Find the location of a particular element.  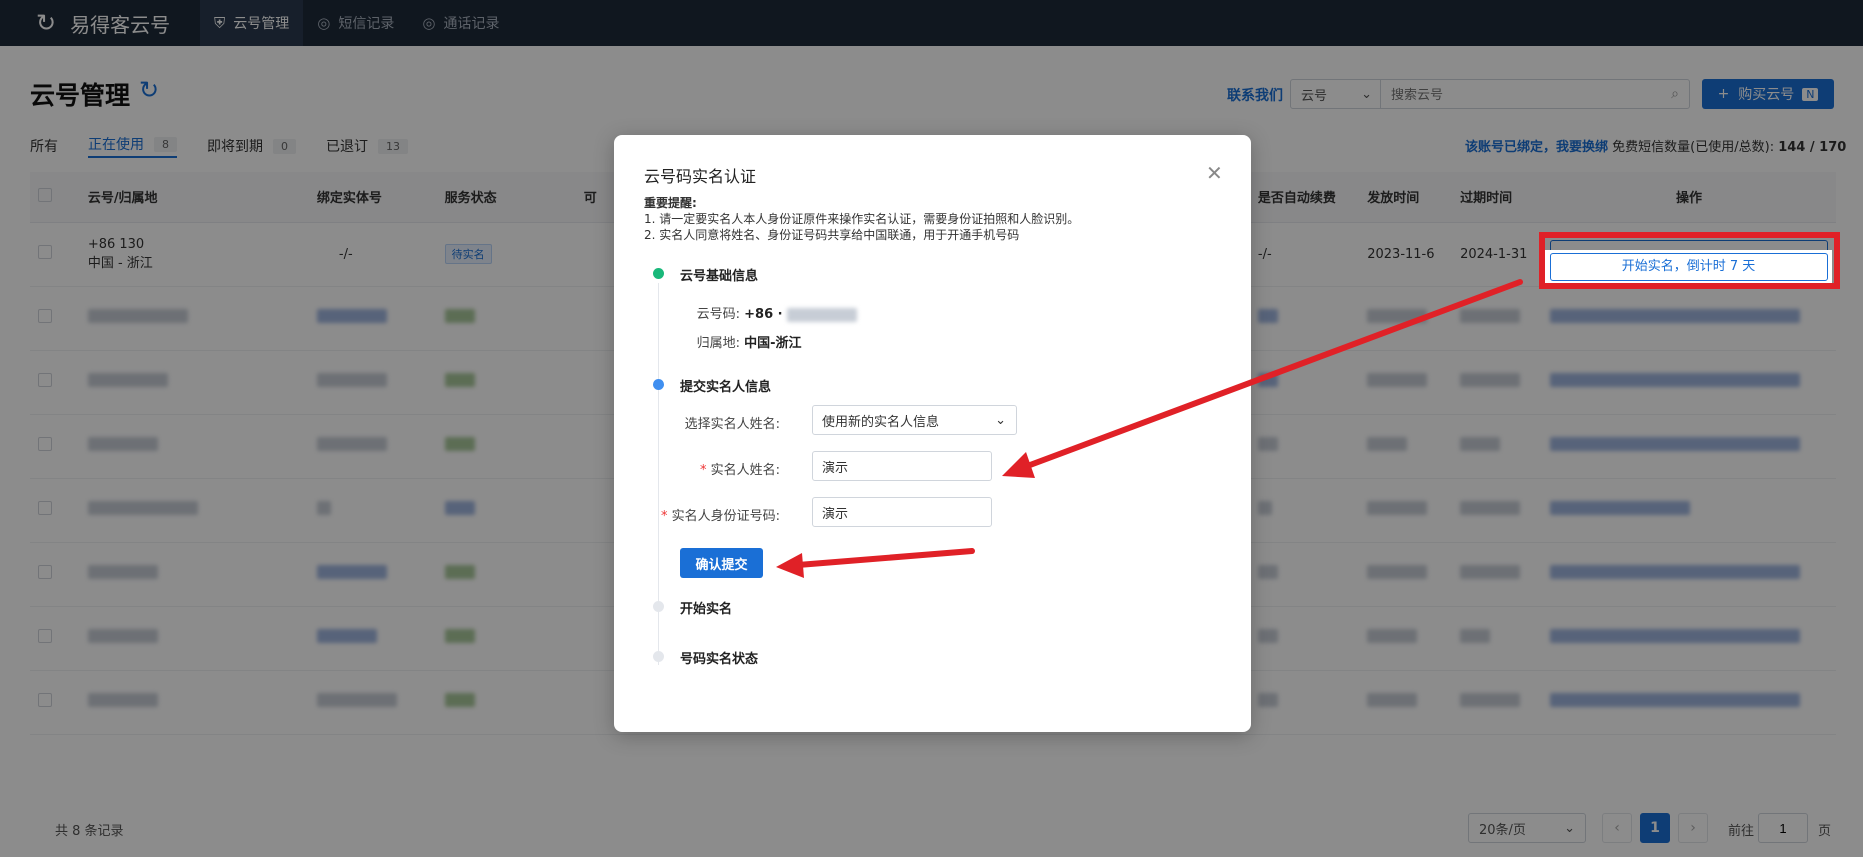

id-number-label-text: 实名人身份证号码: is located at coordinates (725, 516).